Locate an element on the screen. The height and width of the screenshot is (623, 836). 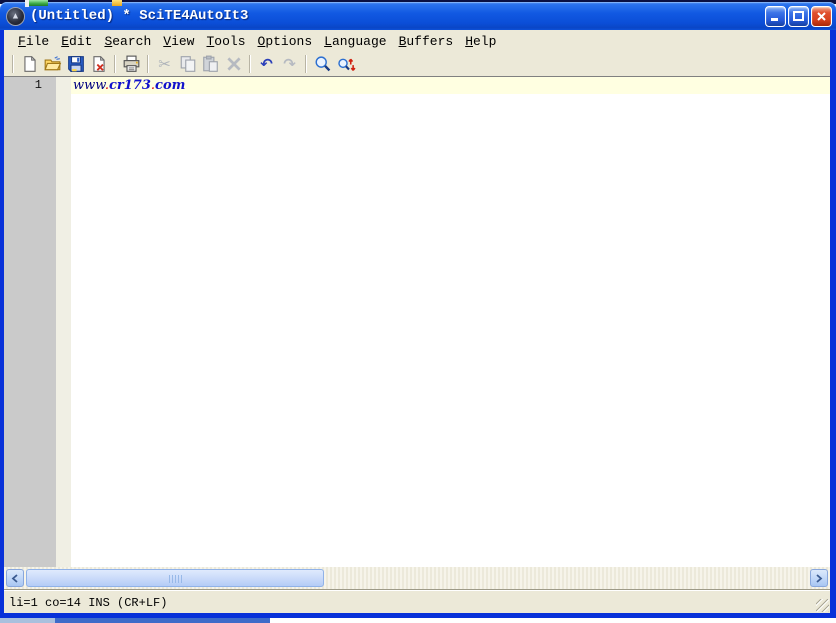
toolbar: ✂ ↶ ↷ is located at coordinates (417, 64).